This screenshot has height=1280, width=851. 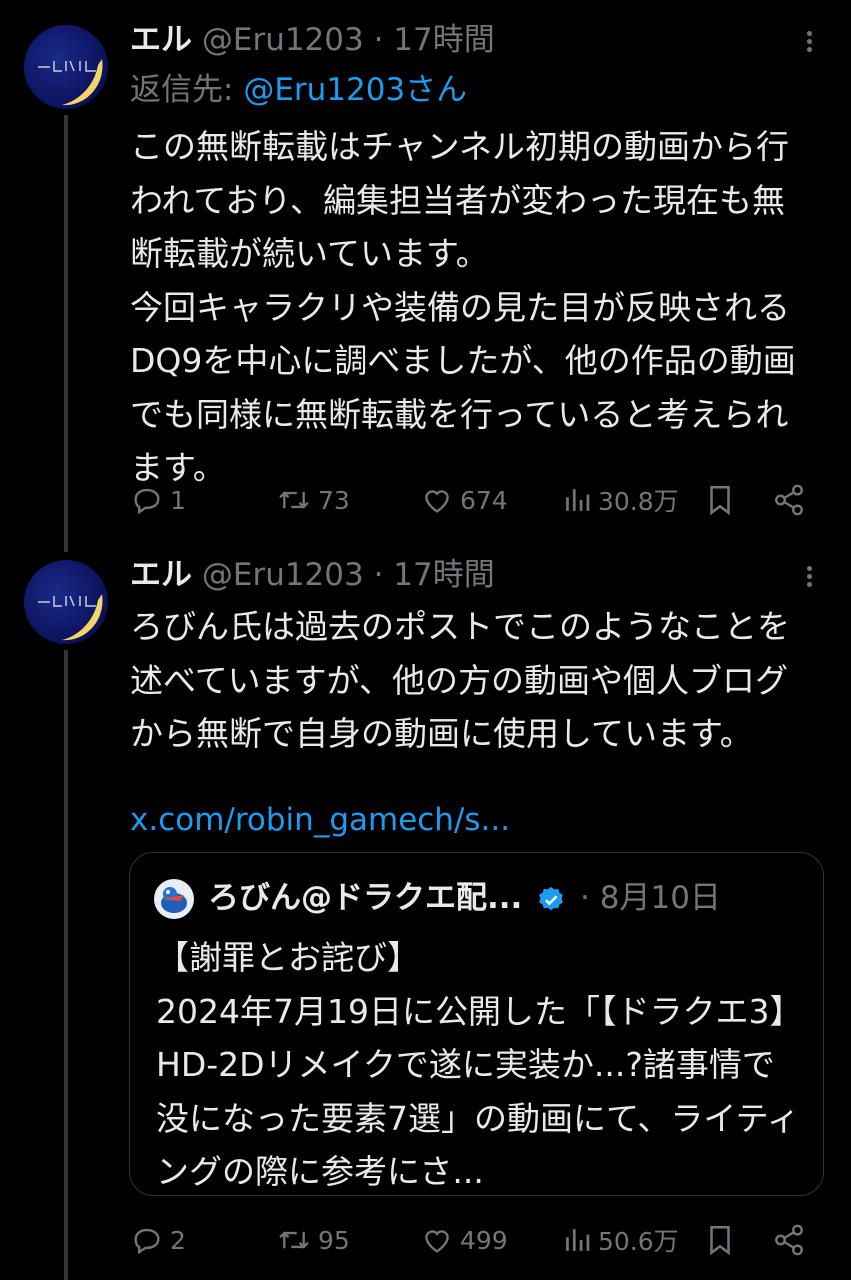 What do you see at coordinates (178, 500) in the screenshot?
I see `reply-count: 1` at bounding box center [178, 500].